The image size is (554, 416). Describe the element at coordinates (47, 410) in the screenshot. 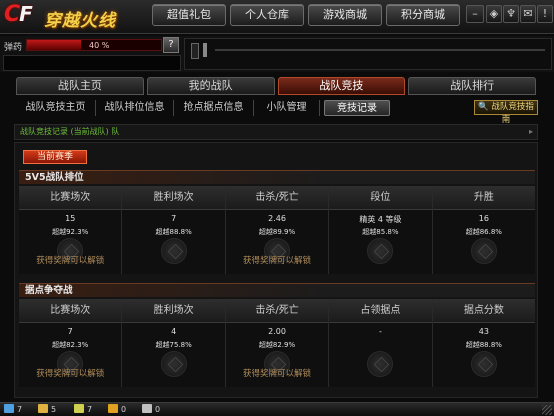

I see `team-counter: 5` at that location.